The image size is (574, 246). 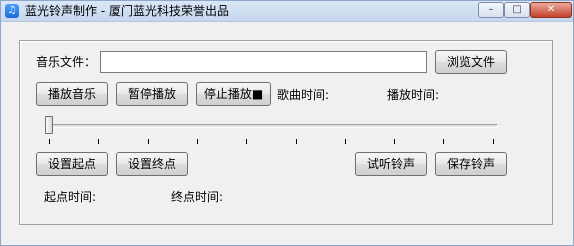 What do you see at coordinates (273, 126) in the screenshot?
I see `position-slider-track` at bounding box center [273, 126].